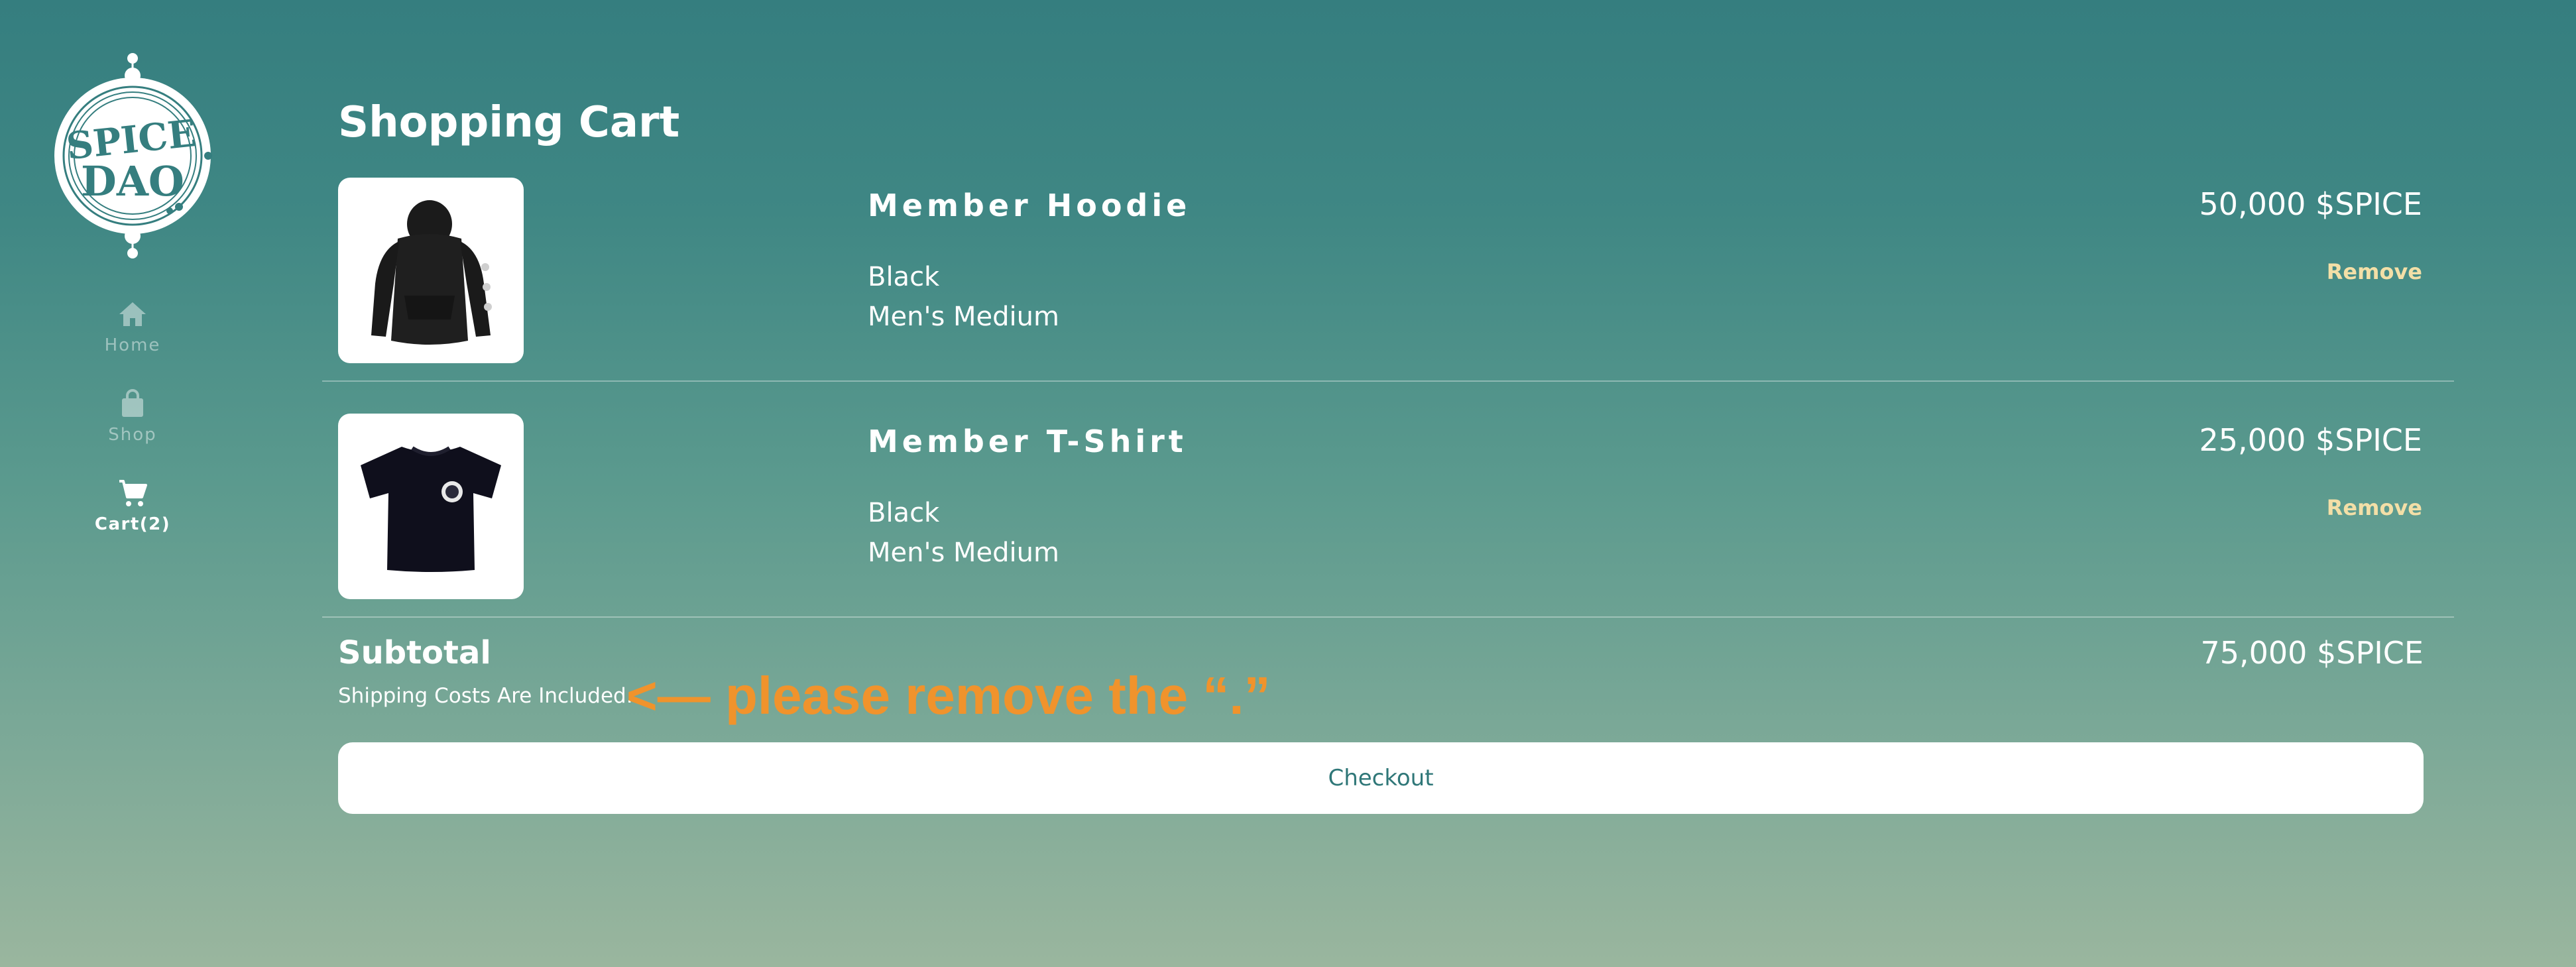 The width and height of the screenshot is (2576, 967). Describe the element at coordinates (2312, 653) in the screenshot. I see `subtotal-value: 75,000 $SPICE` at that location.